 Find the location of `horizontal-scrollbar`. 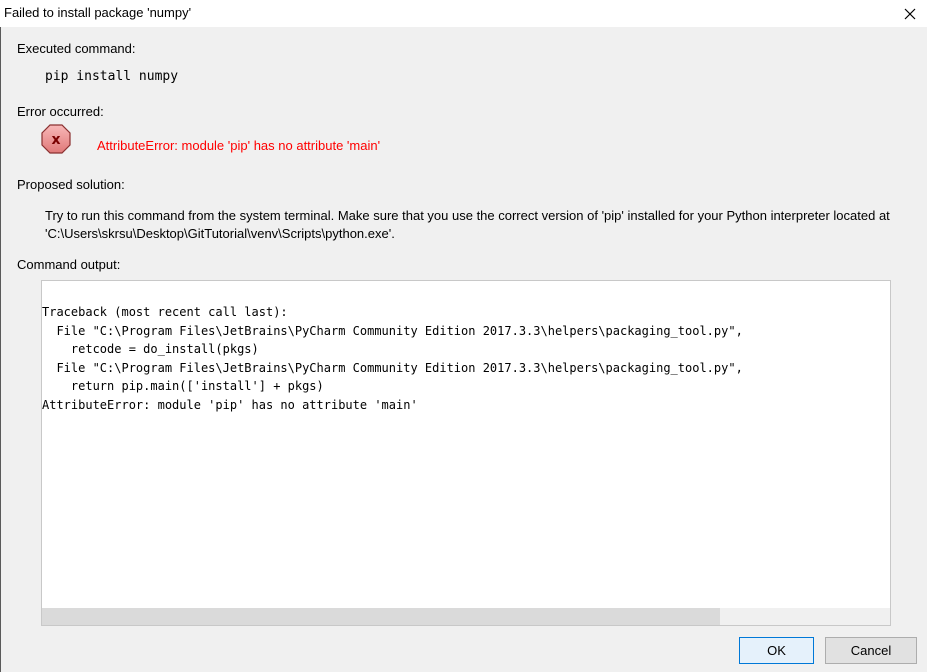

horizontal-scrollbar is located at coordinates (466, 616).